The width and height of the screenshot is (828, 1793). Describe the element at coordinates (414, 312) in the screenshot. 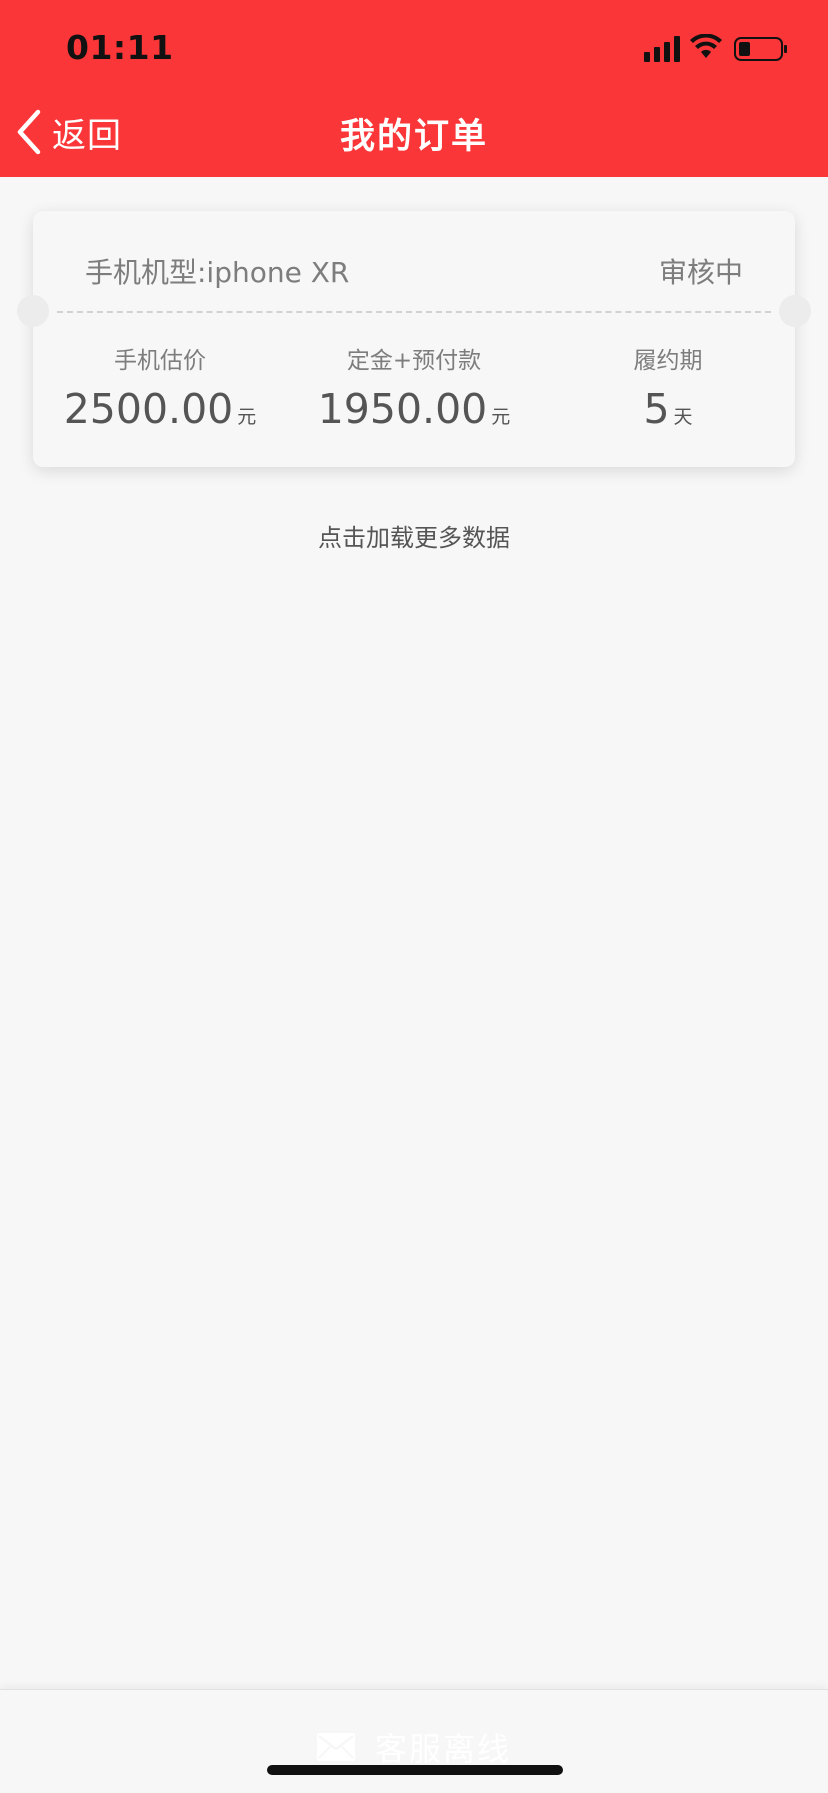

I see `card-divider` at that location.